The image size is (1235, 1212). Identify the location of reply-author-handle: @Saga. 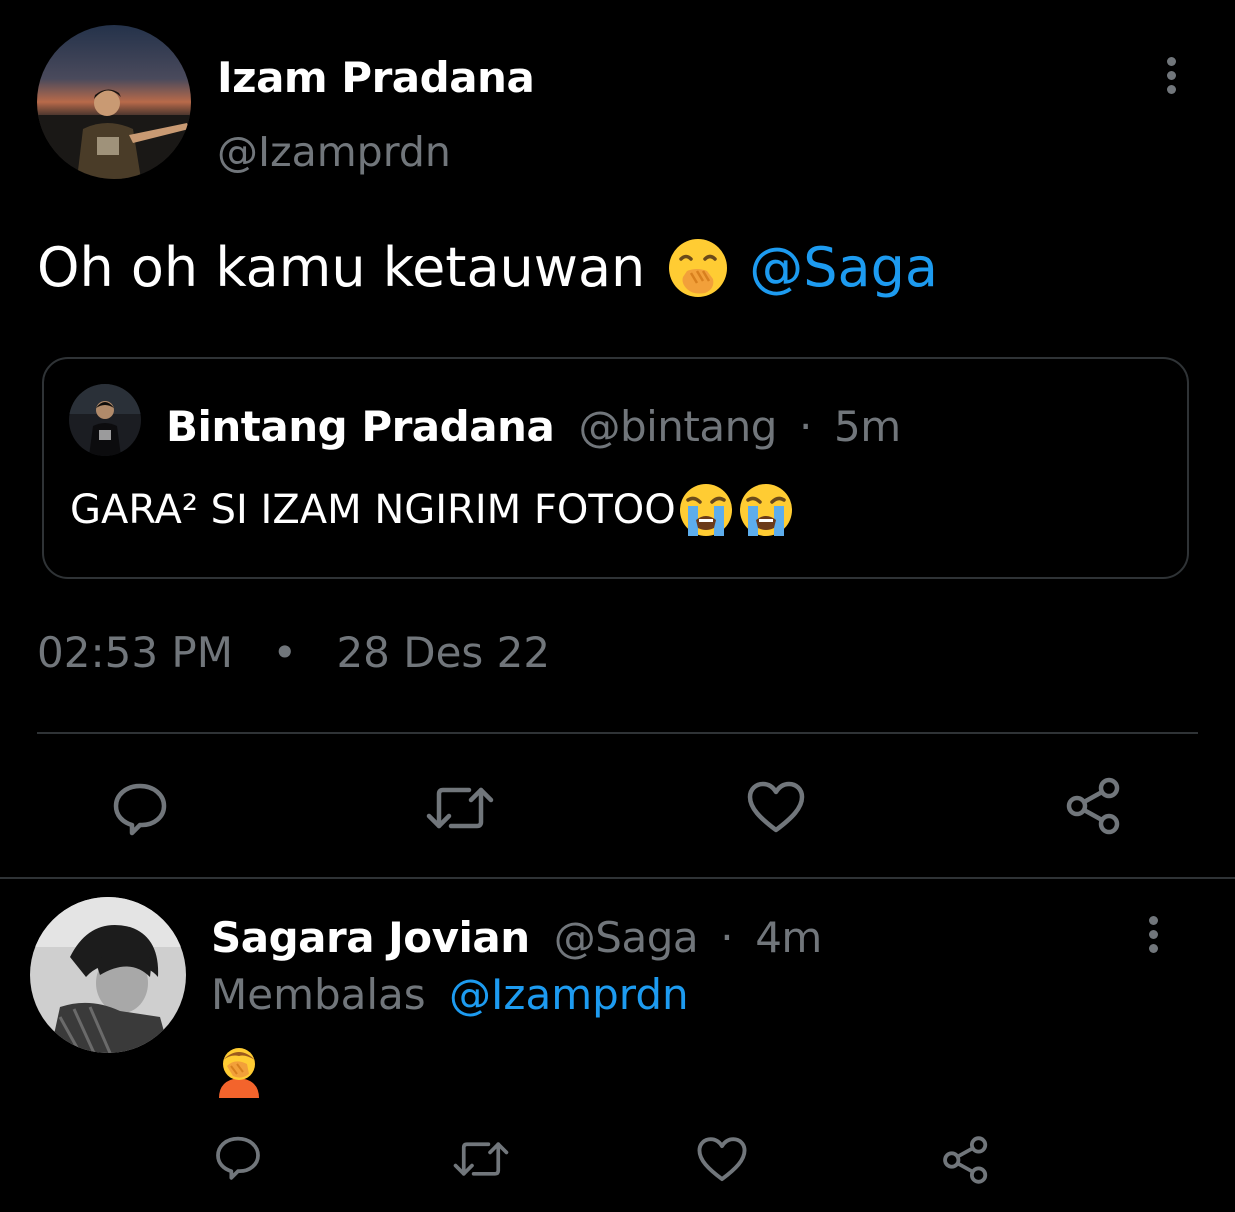
(626, 937).